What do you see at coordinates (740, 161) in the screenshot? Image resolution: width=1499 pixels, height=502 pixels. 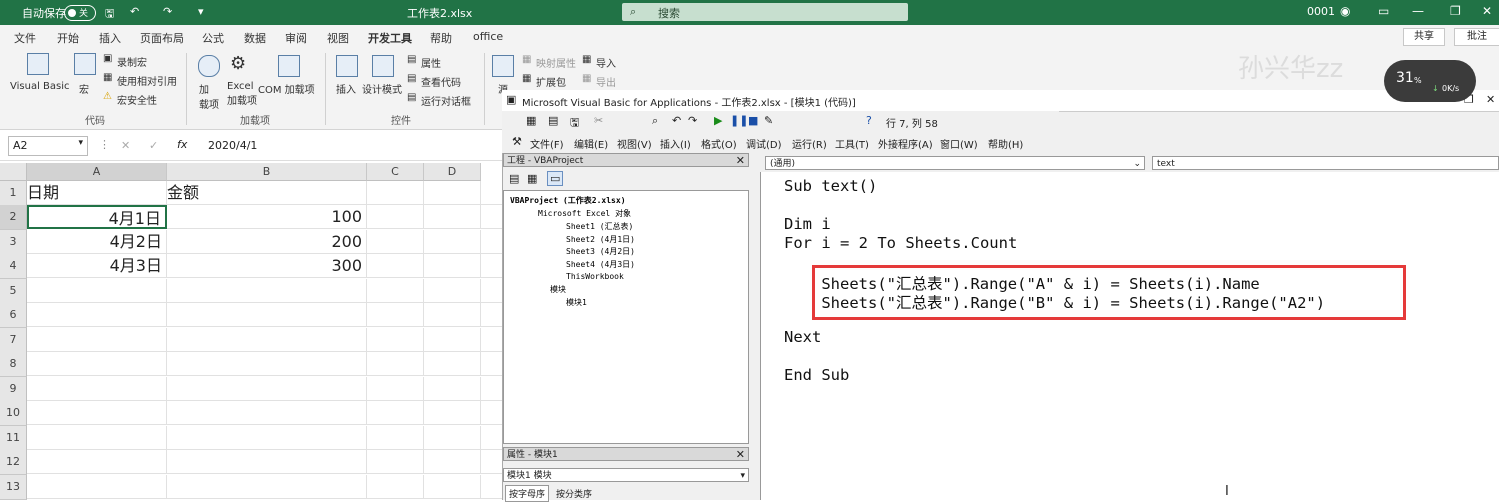 I see `project-pane-close-icon: ✕` at bounding box center [740, 161].